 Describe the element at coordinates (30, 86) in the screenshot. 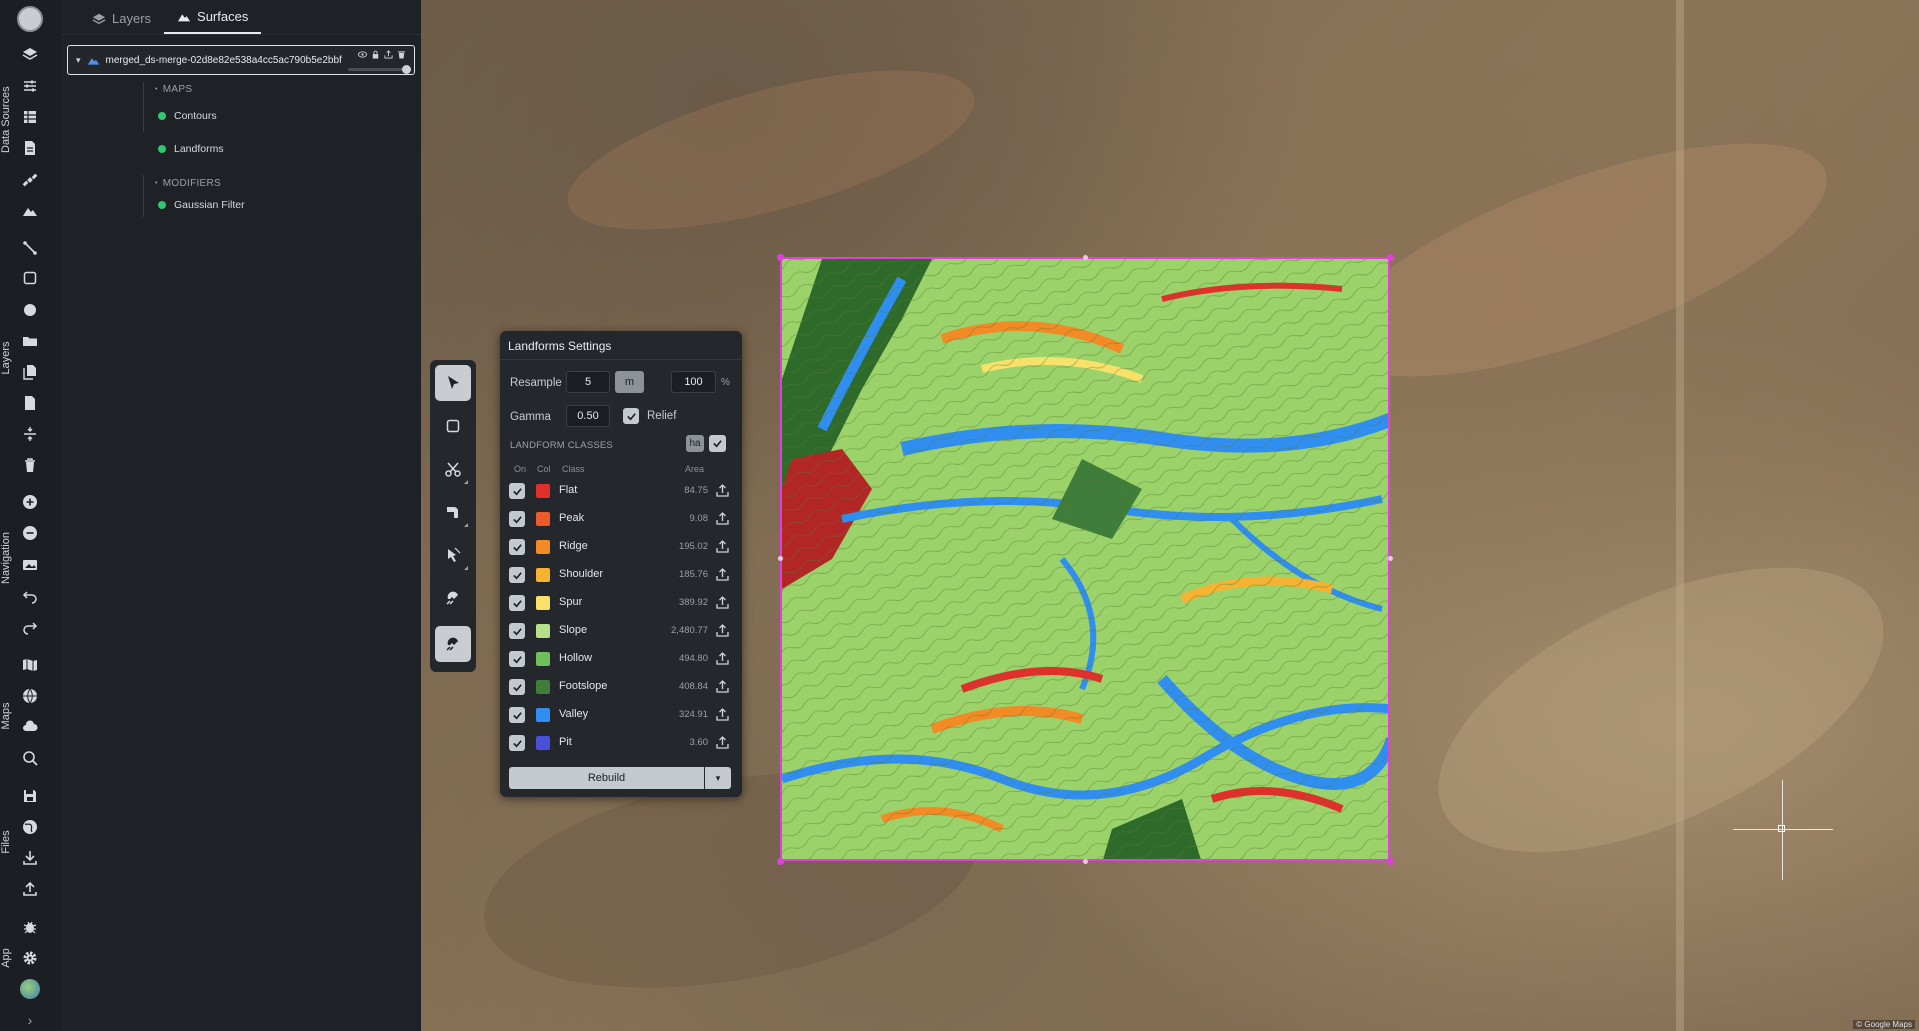

I see `sliders-icon` at that location.